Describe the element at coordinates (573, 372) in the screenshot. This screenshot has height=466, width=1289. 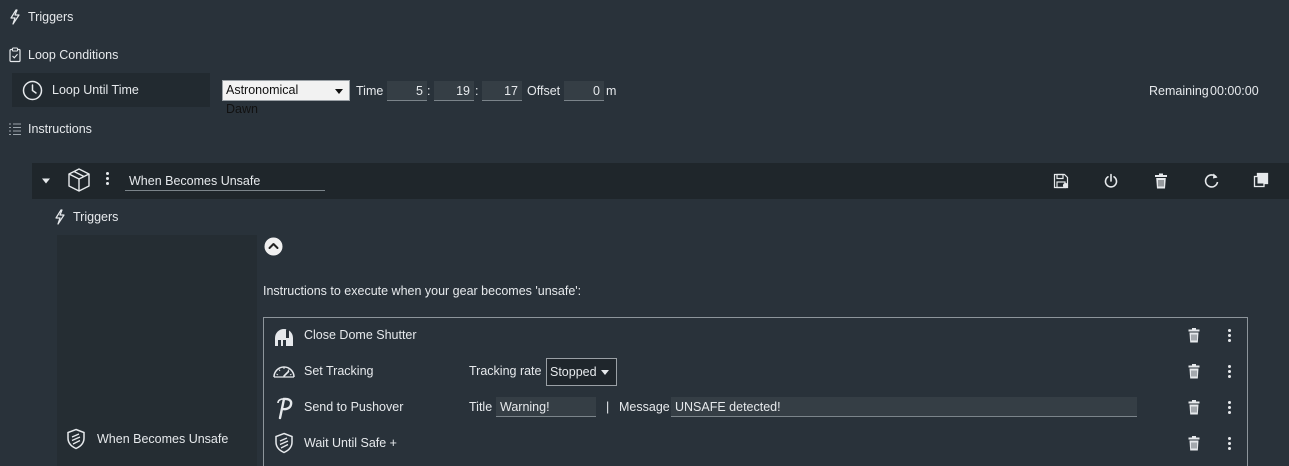
I see `tracking-rate-value: Stopped` at that location.